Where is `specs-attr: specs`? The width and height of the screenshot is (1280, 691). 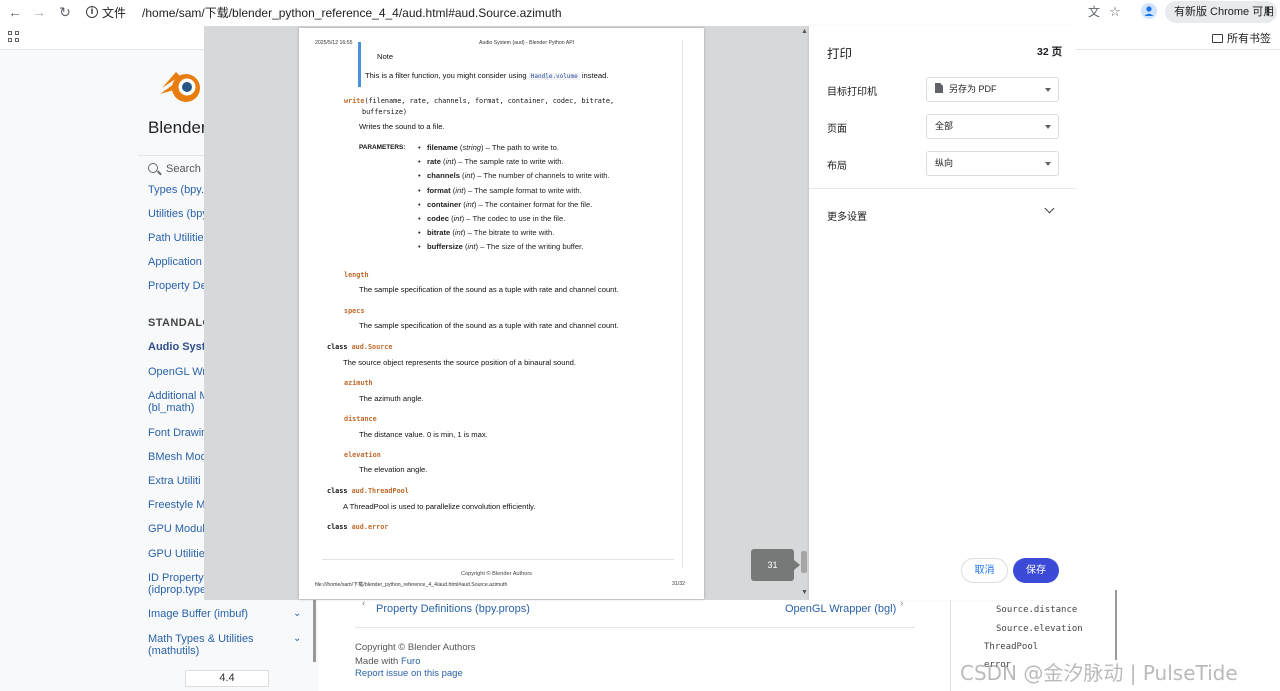
specs-attr: specs is located at coordinates (354, 311).